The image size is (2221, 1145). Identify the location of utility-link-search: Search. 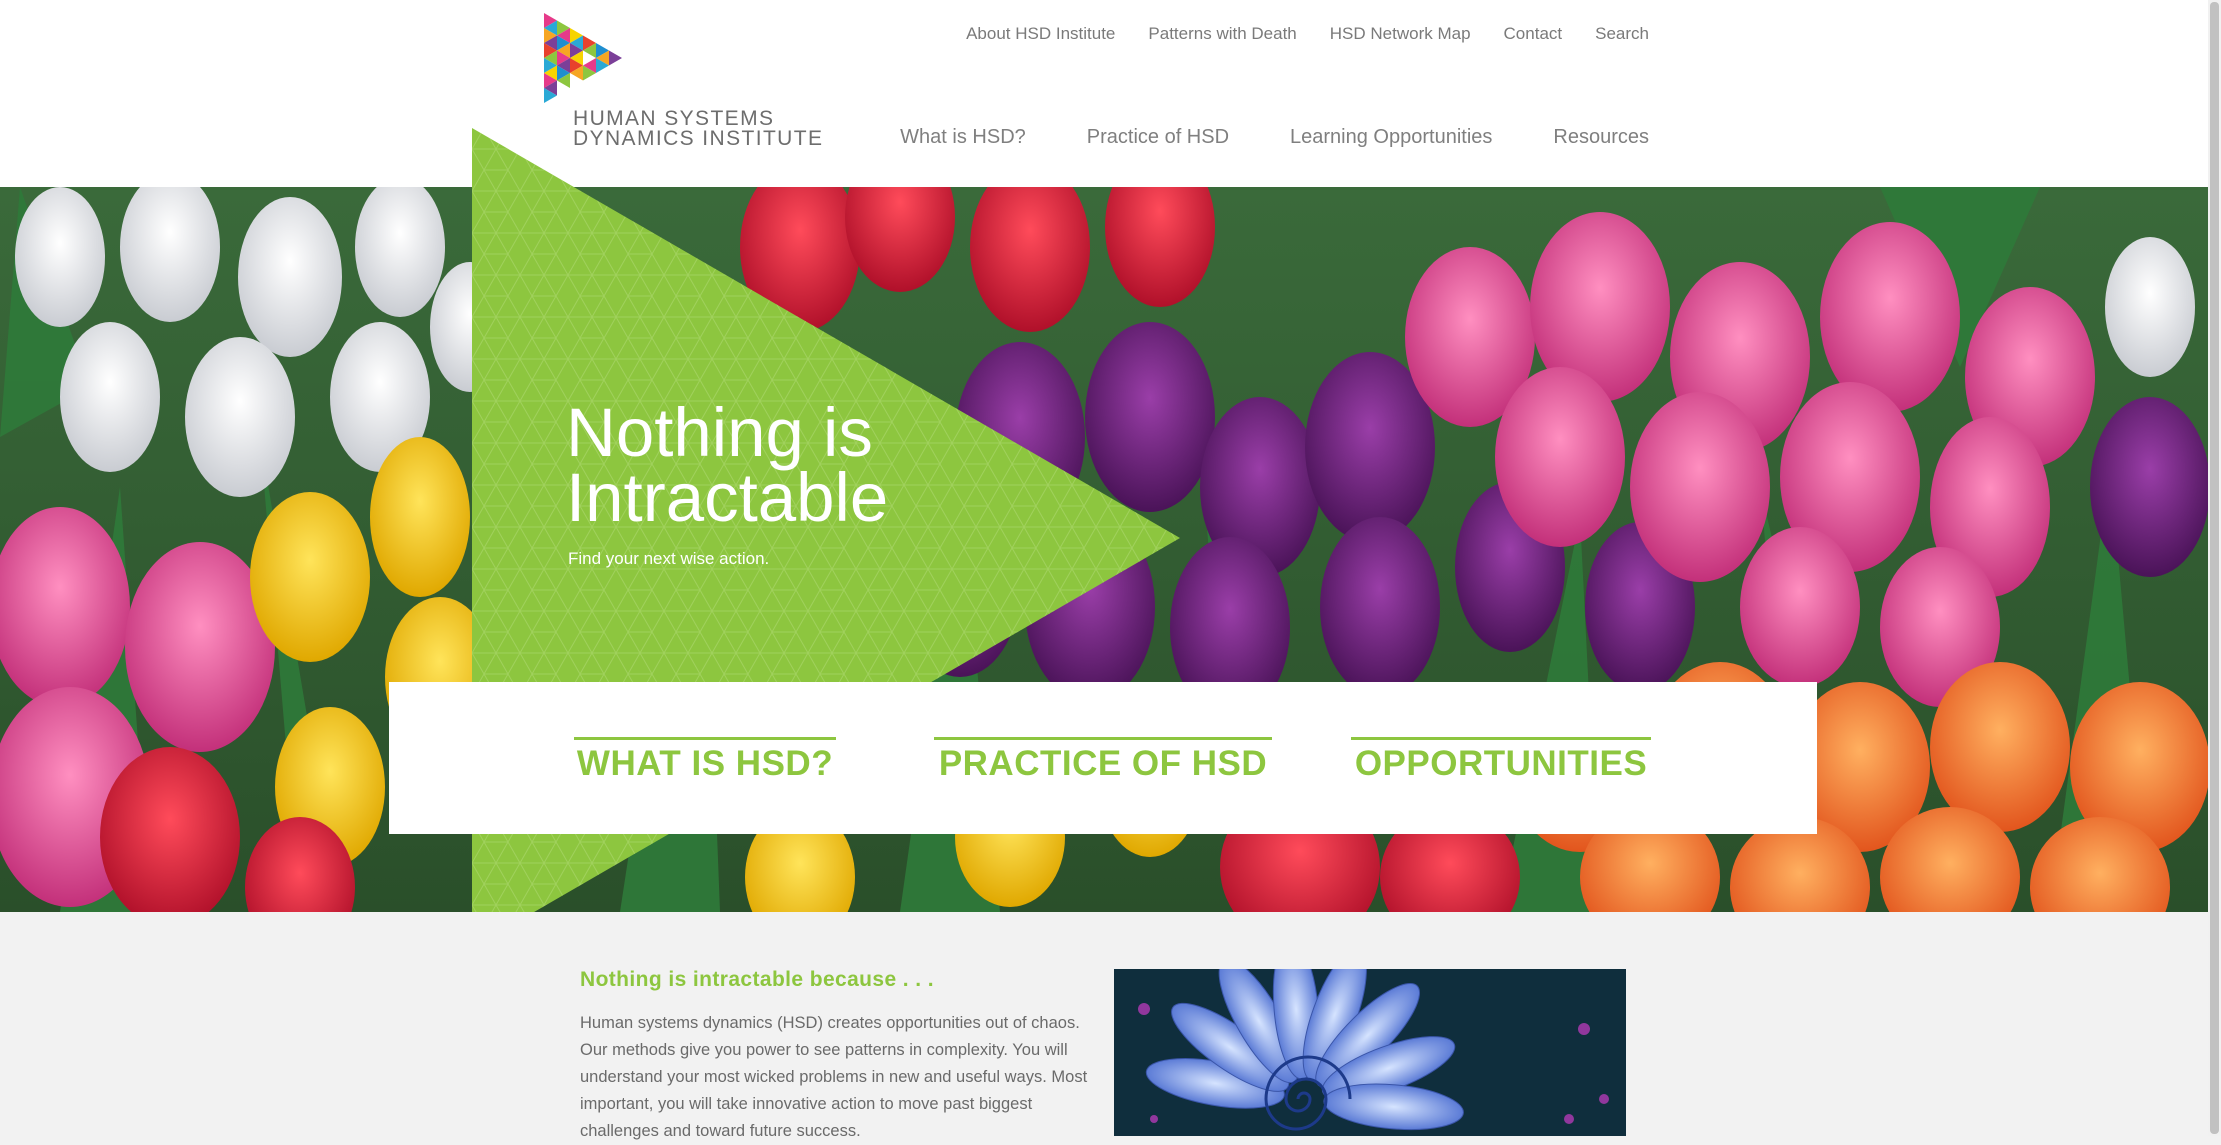
(1622, 34).